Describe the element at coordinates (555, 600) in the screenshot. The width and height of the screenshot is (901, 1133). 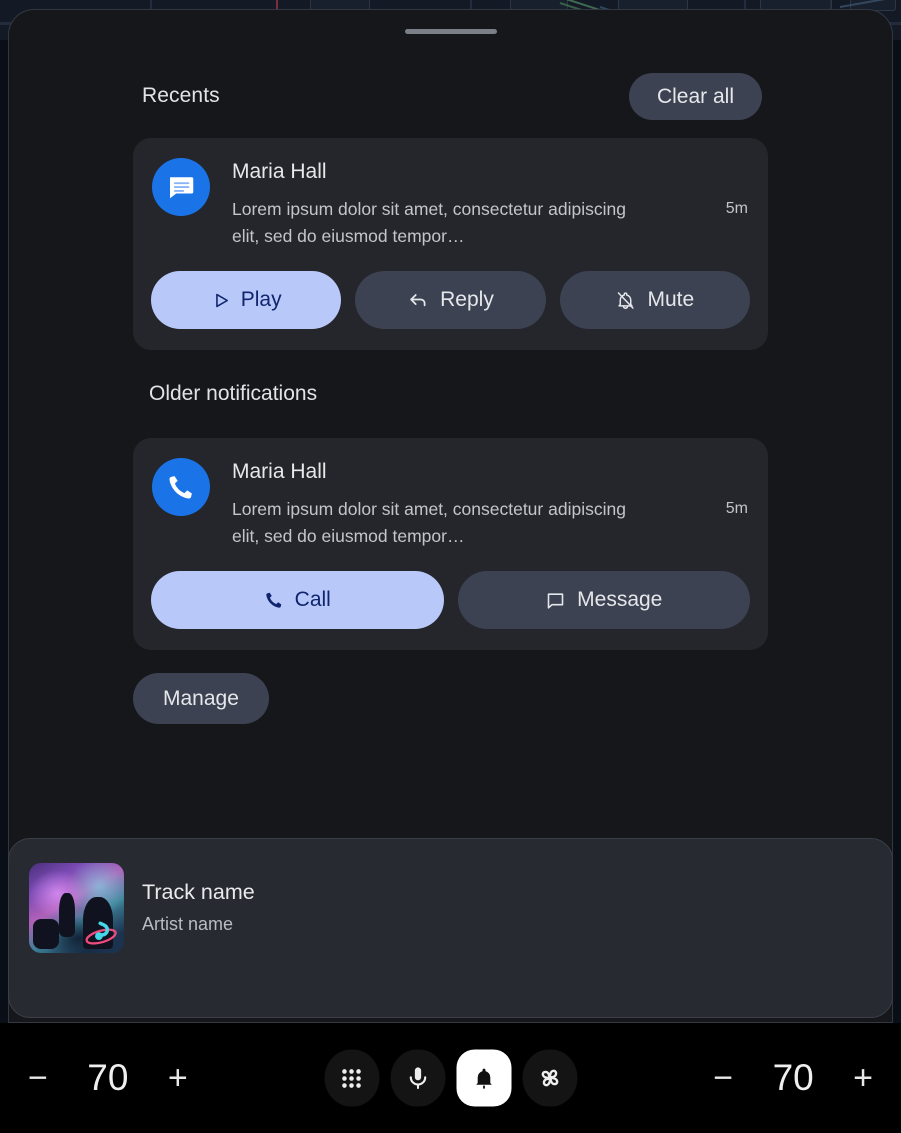
I see `message-icon` at that location.